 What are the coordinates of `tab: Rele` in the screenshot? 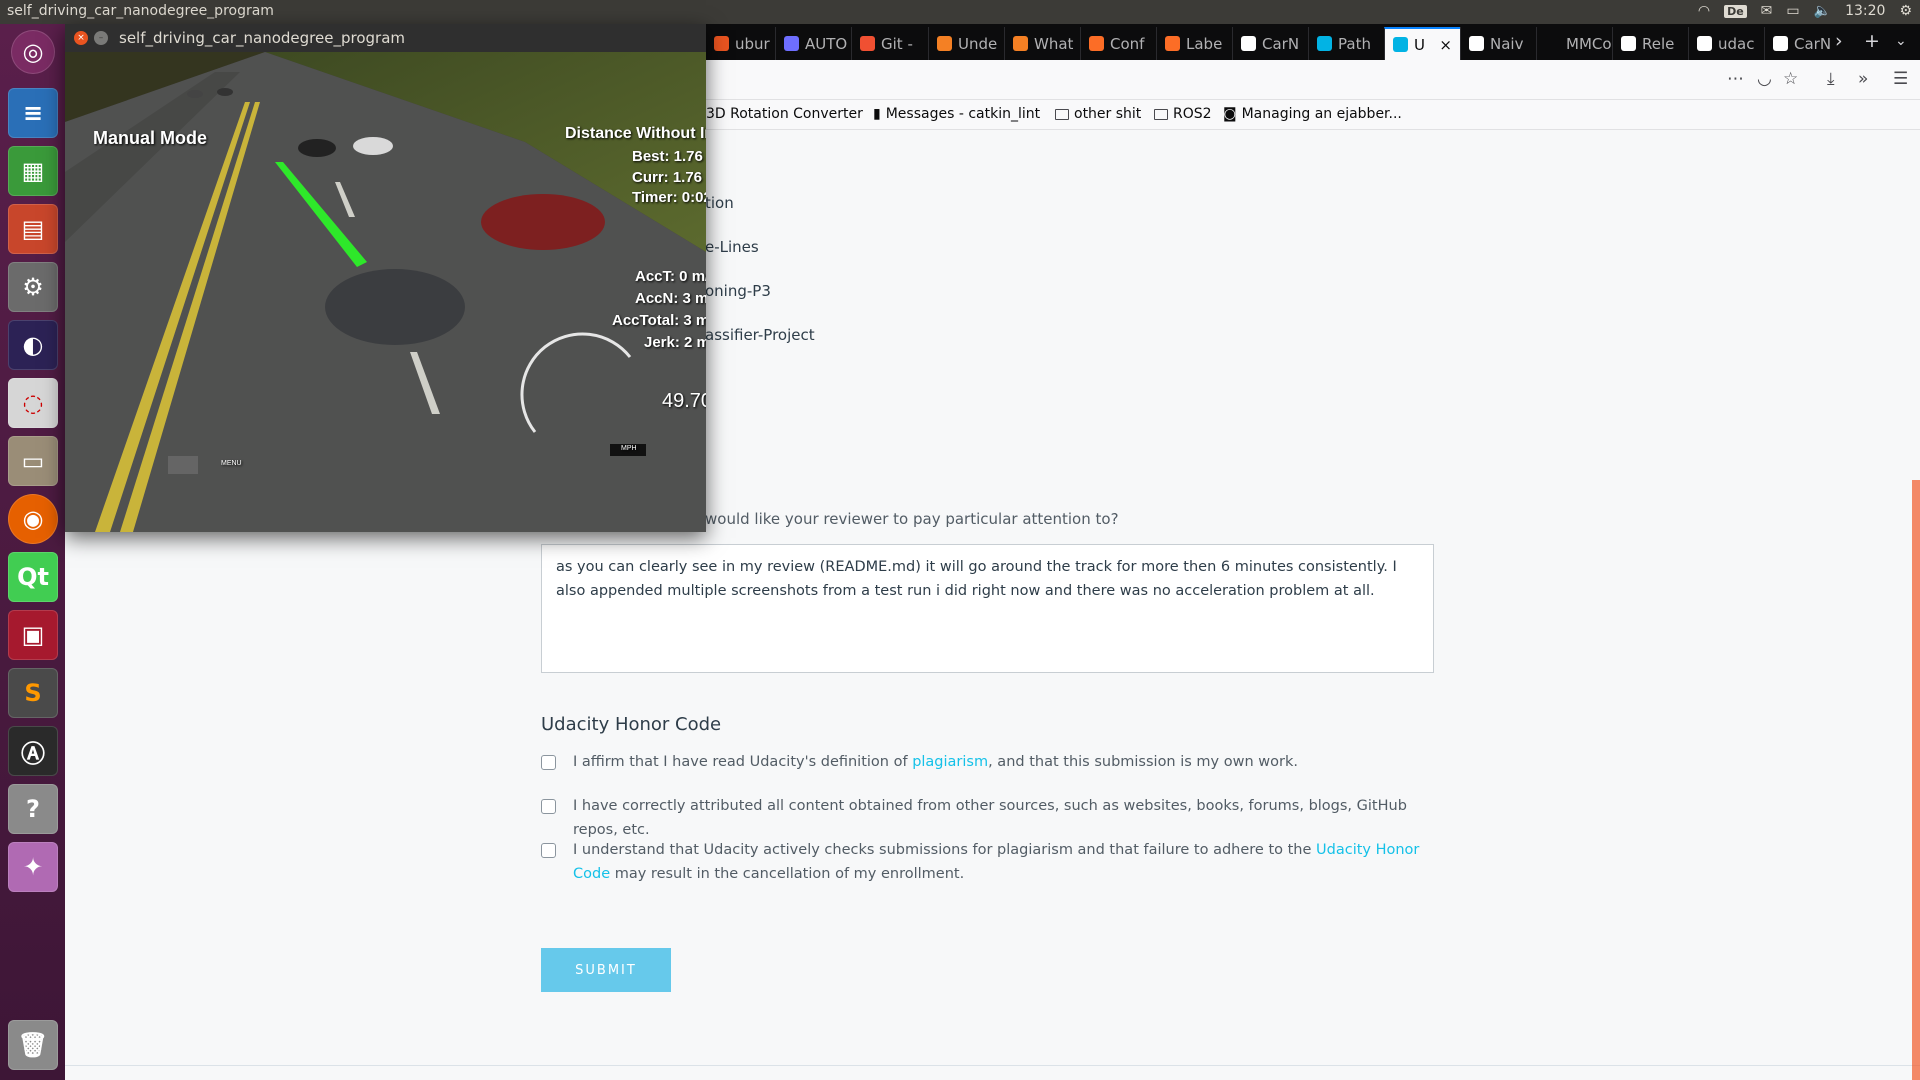 It's located at (1650, 43).